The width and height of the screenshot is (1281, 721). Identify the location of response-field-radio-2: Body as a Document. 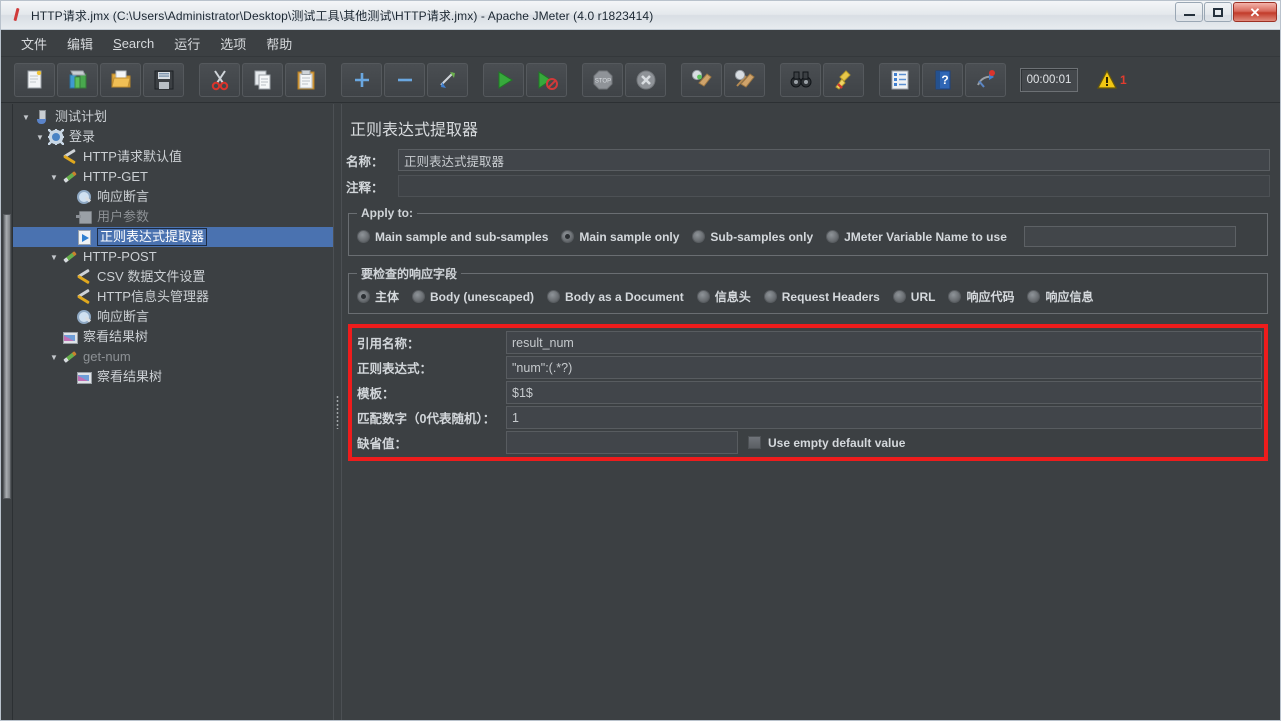
(615, 297).